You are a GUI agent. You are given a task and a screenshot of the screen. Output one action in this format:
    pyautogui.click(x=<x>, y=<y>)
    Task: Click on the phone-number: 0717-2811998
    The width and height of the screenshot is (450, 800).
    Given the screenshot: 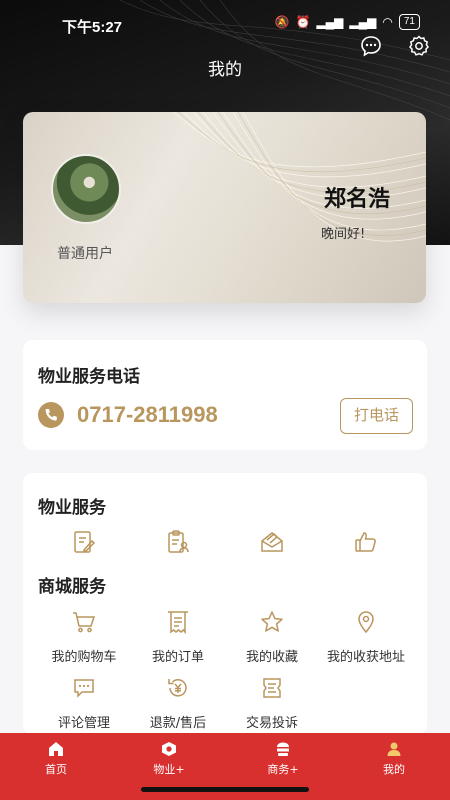 What is the action you would take?
    pyautogui.click(x=147, y=414)
    